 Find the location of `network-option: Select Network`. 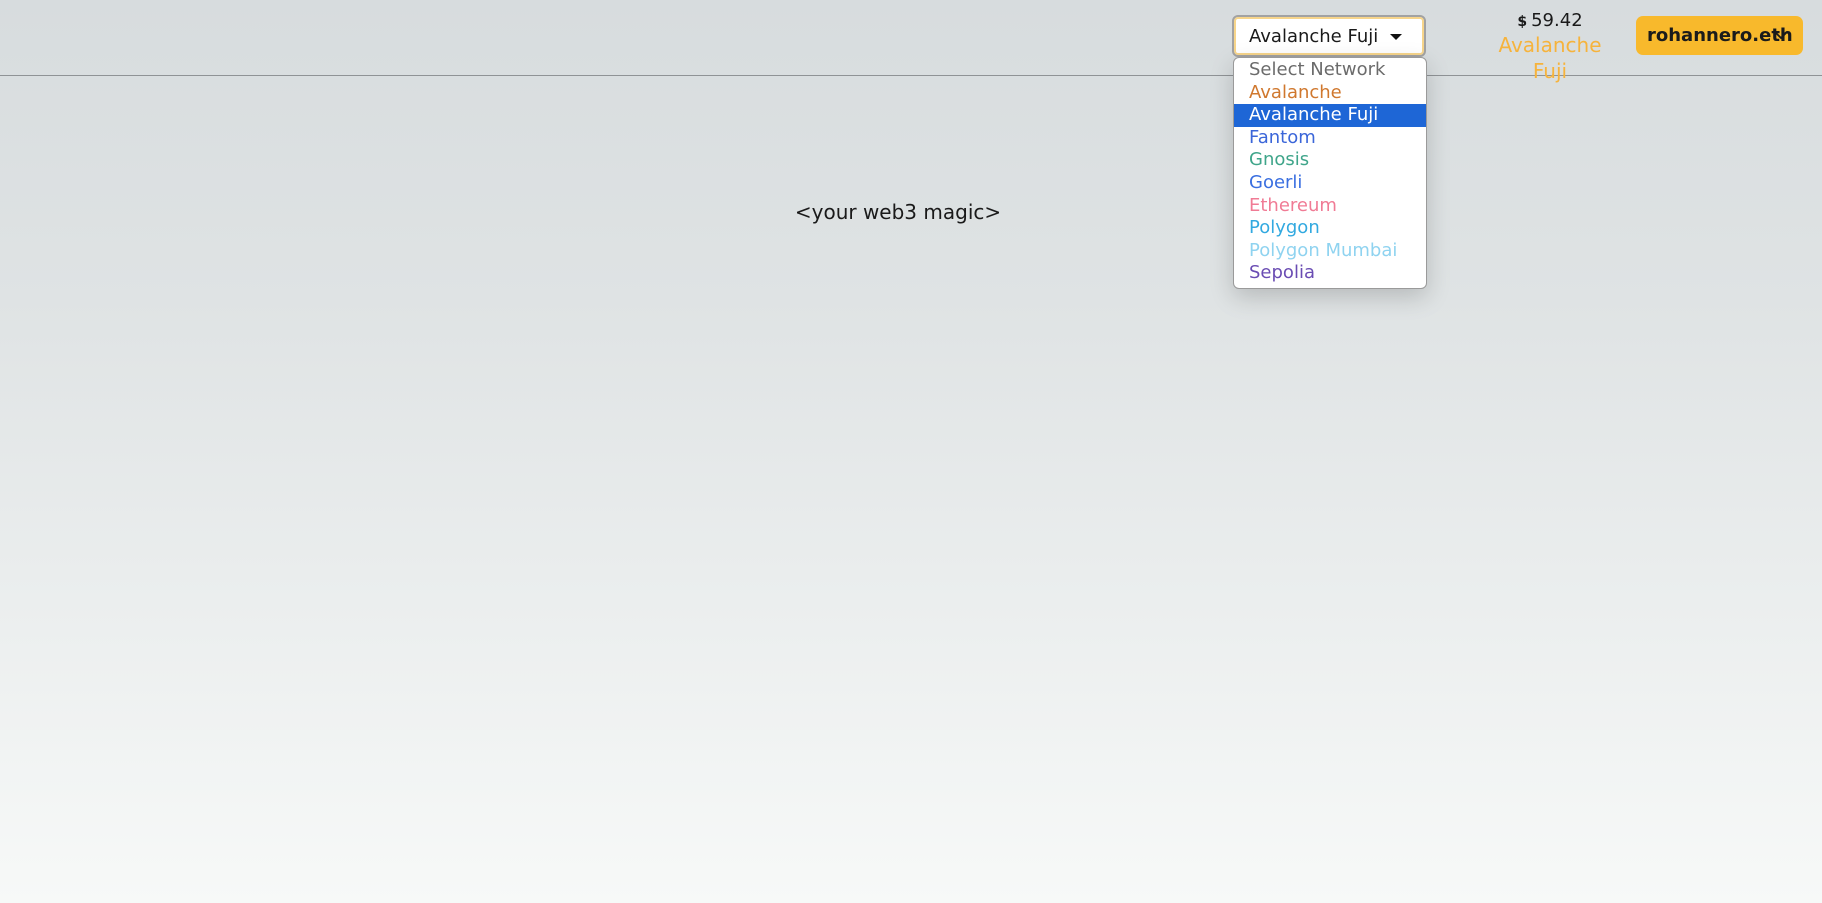

network-option: Select Network is located at coordinates (1330, 70).